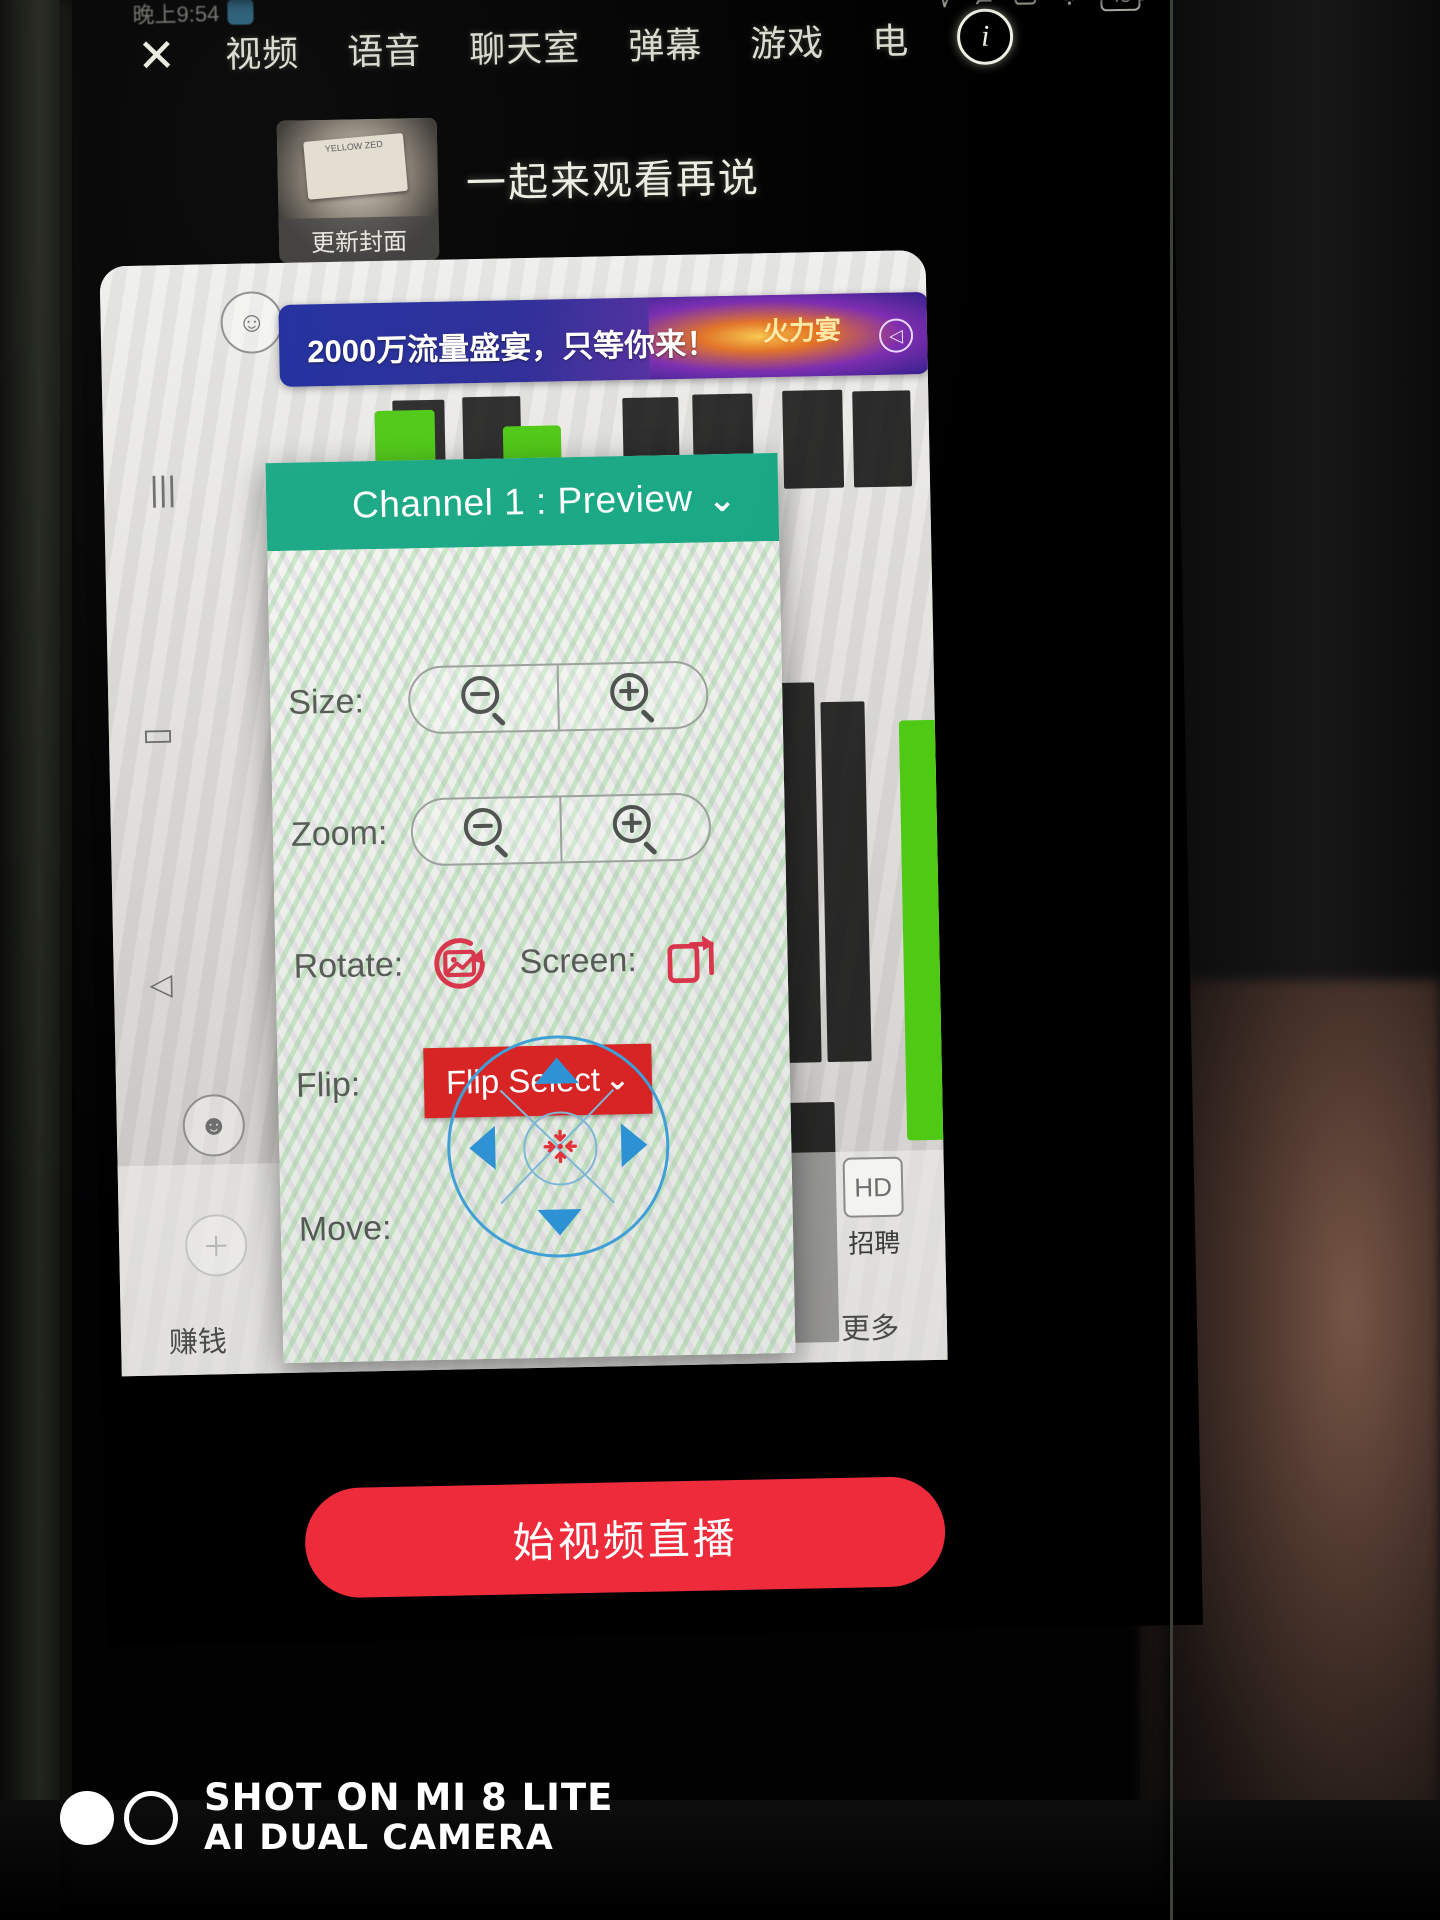 The height and width of the screenshot is (1920, 1440). I want to click on promo-badge: 火力宴, so click(802, 330).